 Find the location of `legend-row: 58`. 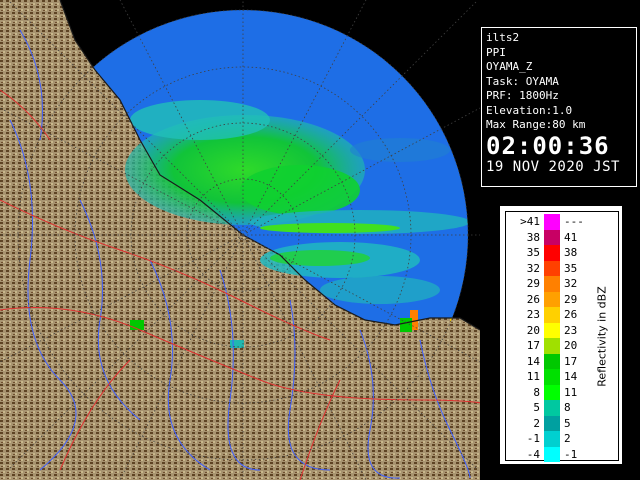

legend-row: 58 is located at coordinates (551, 408).